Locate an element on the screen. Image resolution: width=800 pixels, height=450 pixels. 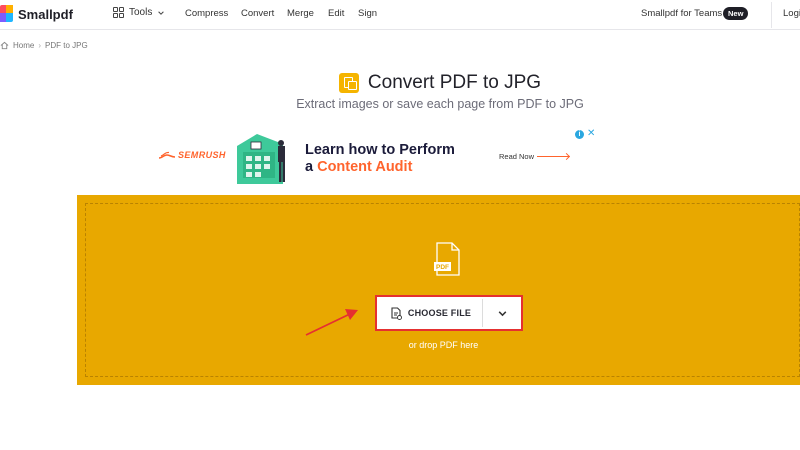
smallpdf-logo-icon is located at coordinates (7, 14).